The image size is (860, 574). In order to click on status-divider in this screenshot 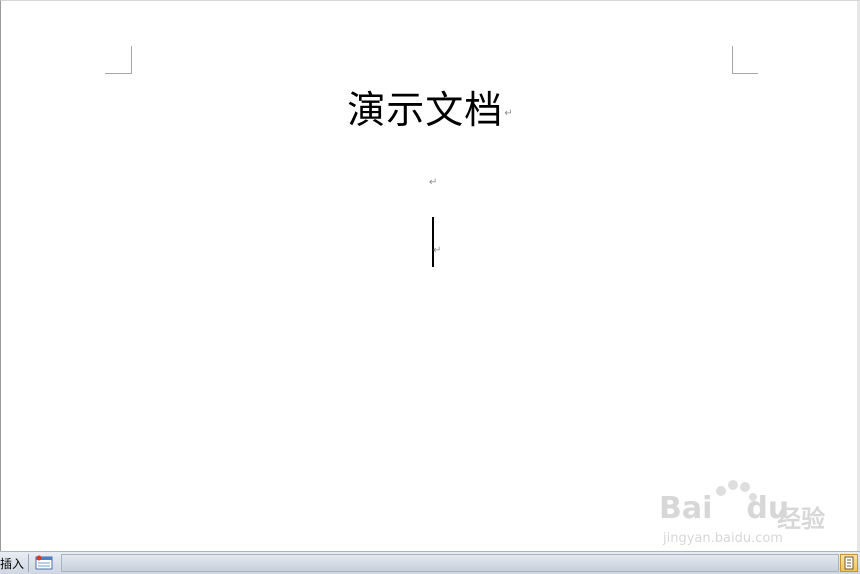, I will do `click(28, 563)`.